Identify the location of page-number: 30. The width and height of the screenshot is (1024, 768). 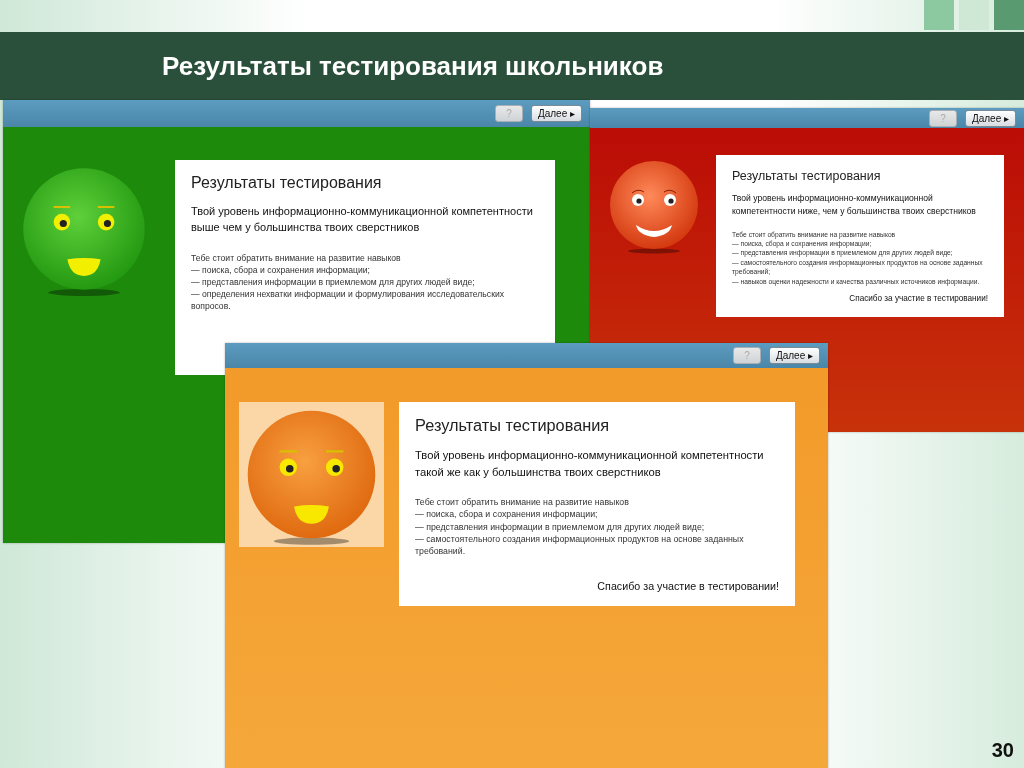
(1002, 750).